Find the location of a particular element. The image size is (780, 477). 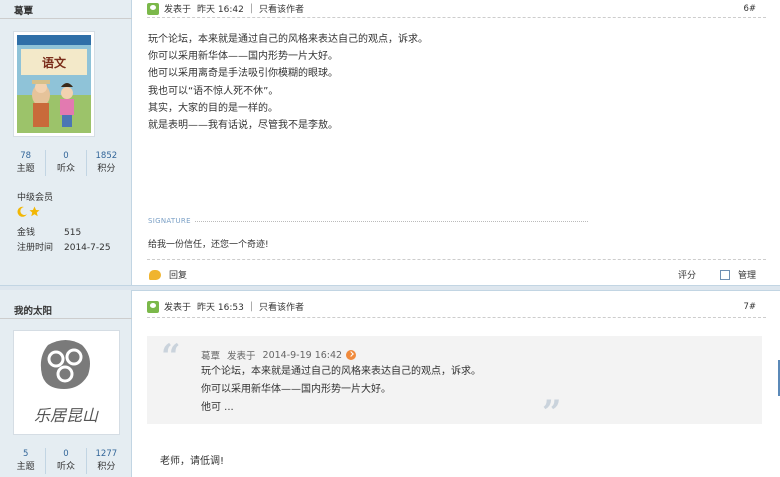

stat-threads: 5 主题 is located at coordinates (25, 461).